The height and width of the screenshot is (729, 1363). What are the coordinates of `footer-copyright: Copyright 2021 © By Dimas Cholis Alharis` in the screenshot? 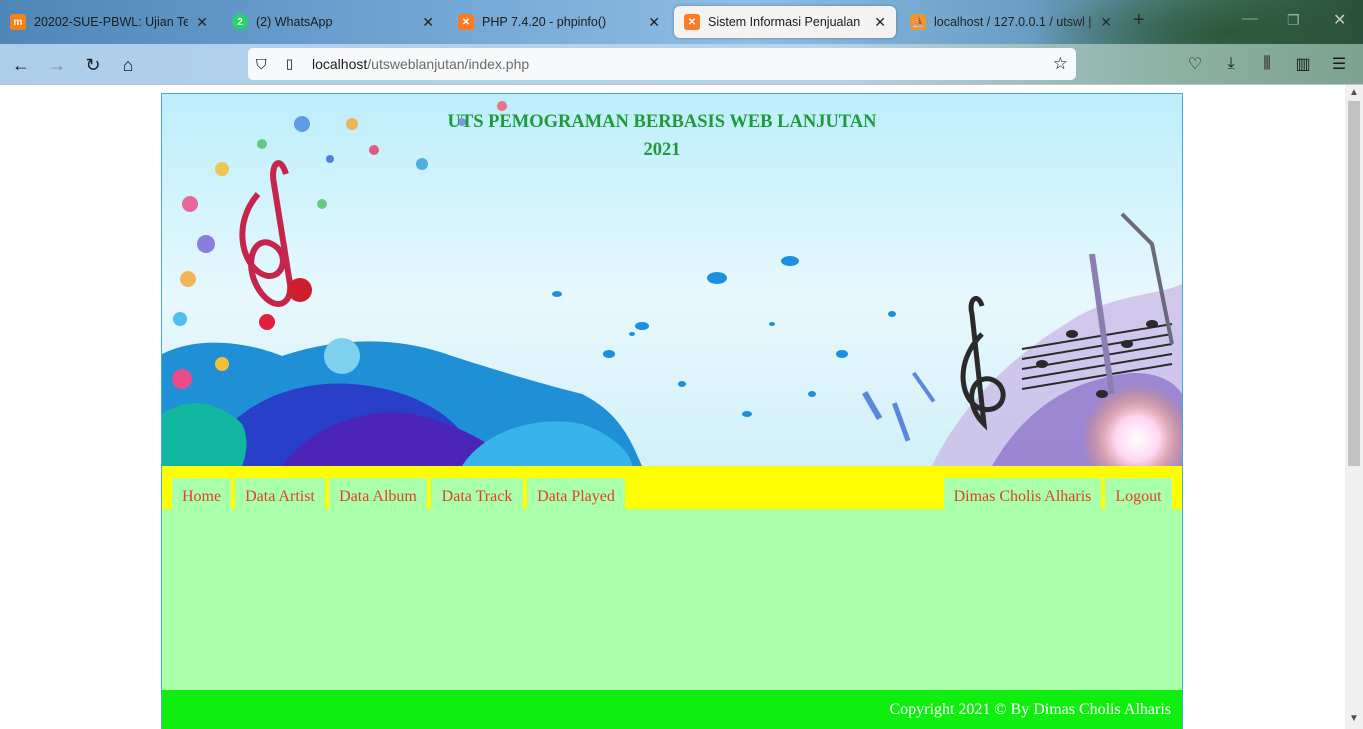 It's located at (1030, 709).